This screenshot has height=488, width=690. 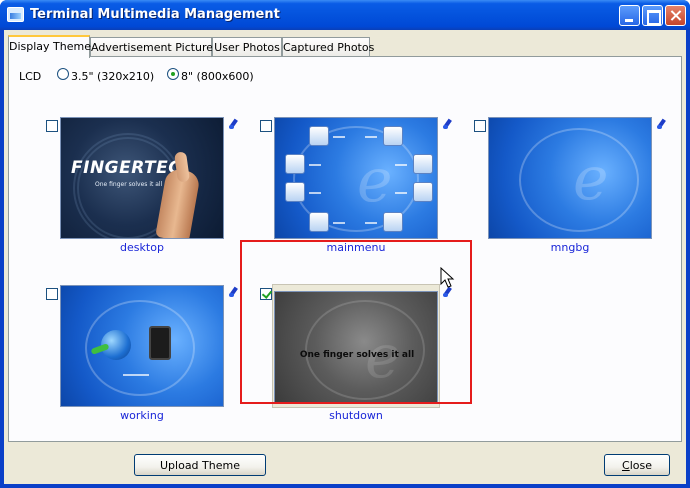 What do you see at coordinates (52, 126) in the screenshot?
I see `theme-checkbox-desktop` at bounding box center [52, 126].